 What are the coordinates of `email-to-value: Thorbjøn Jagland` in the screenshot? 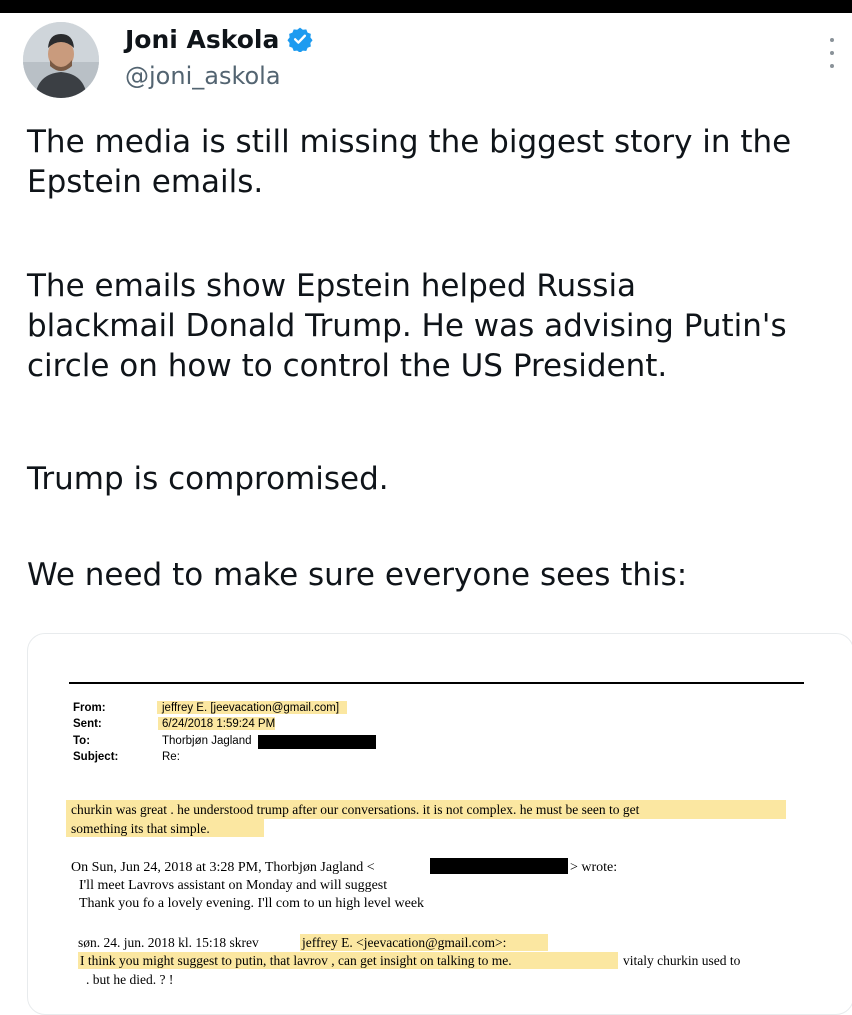 It's located at (207, 741).